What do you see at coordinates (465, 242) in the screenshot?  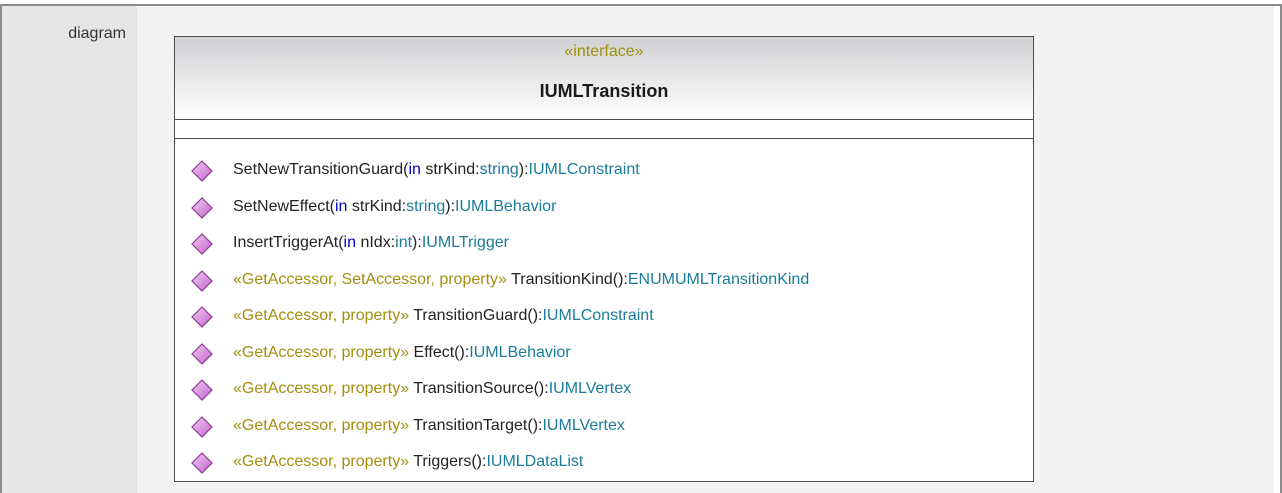 I see `return-type: IUMLTrigger` at bounding box center [465, 242].